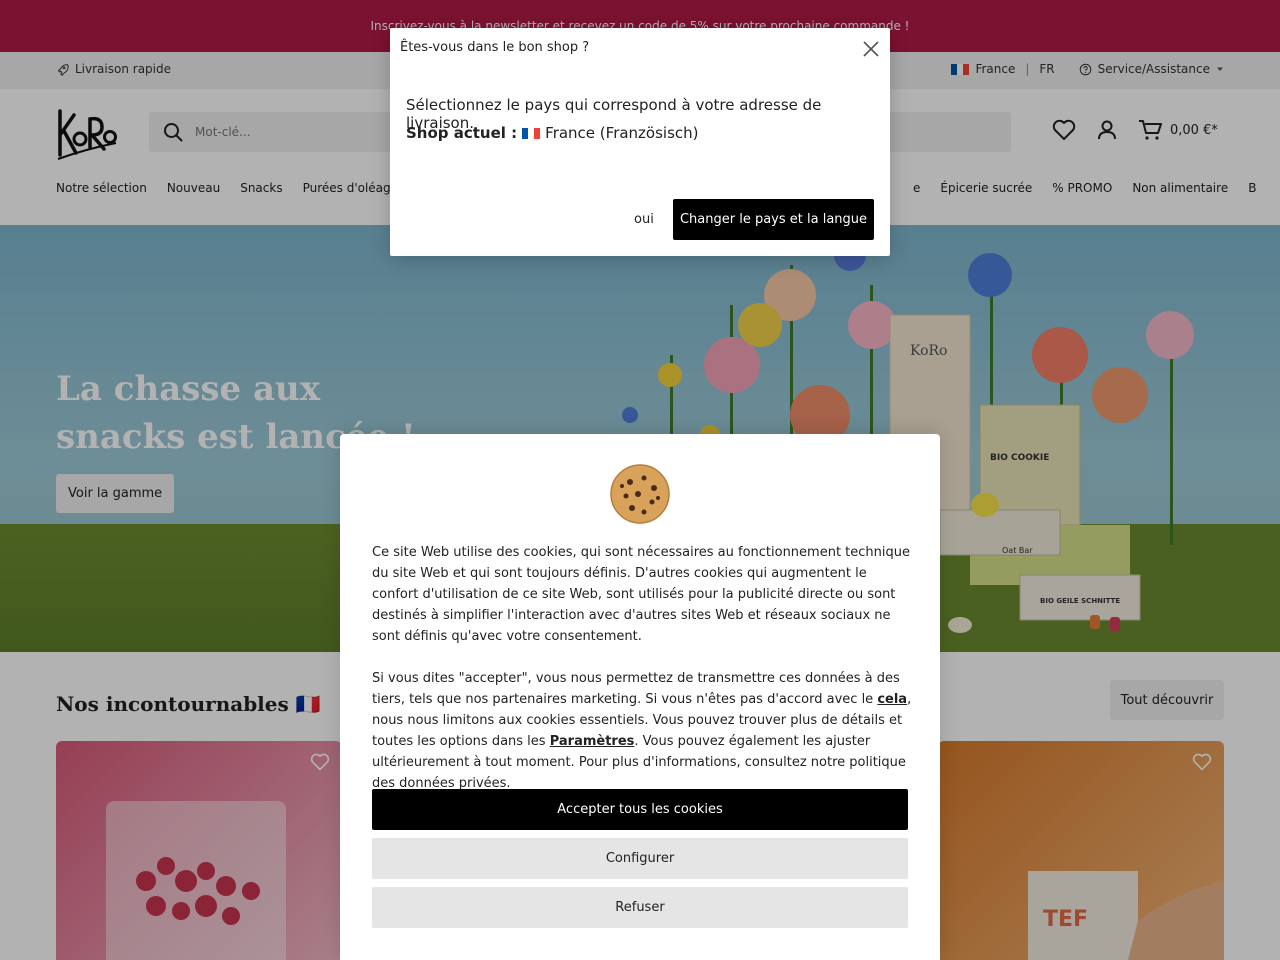  Describe the element at coordinates (640, 858) in the screenshot. I see `configure-cookies-button: Configurer` at that location.